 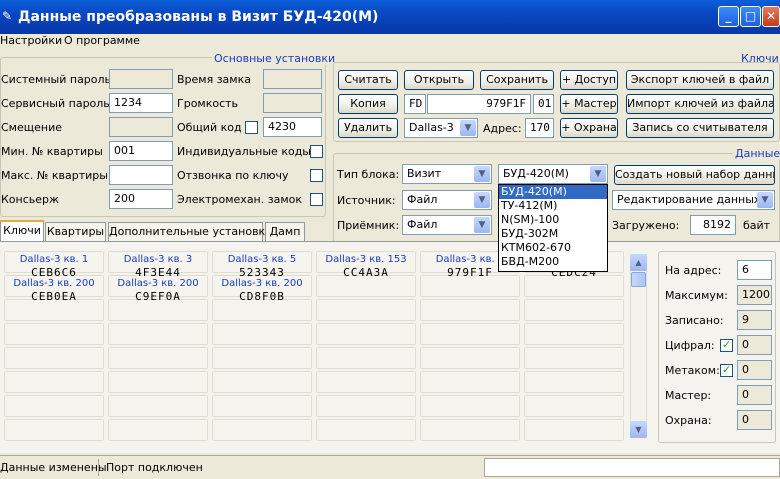 What do you see at coordinates (141, 151) in the screenshot?
I see `min-apartment-field: 001` at bounding box center [141, 151].